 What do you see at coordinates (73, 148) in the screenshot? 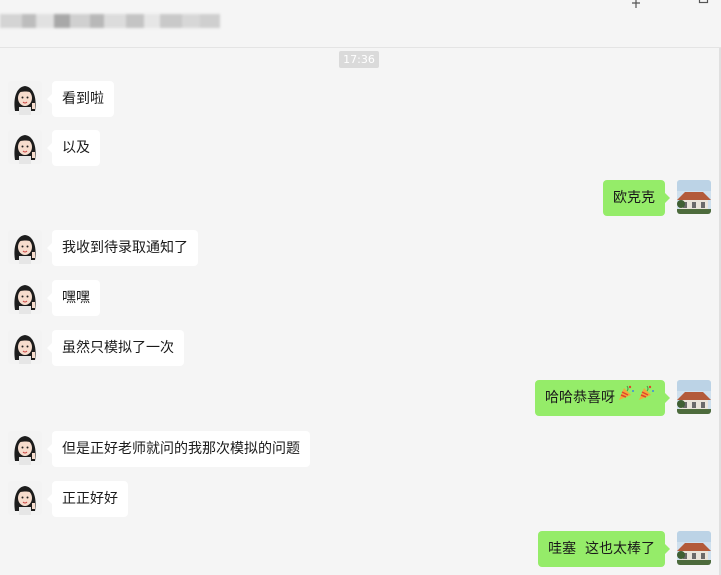
I see `message-bubble: 以及` at bounding box center [73, 148].